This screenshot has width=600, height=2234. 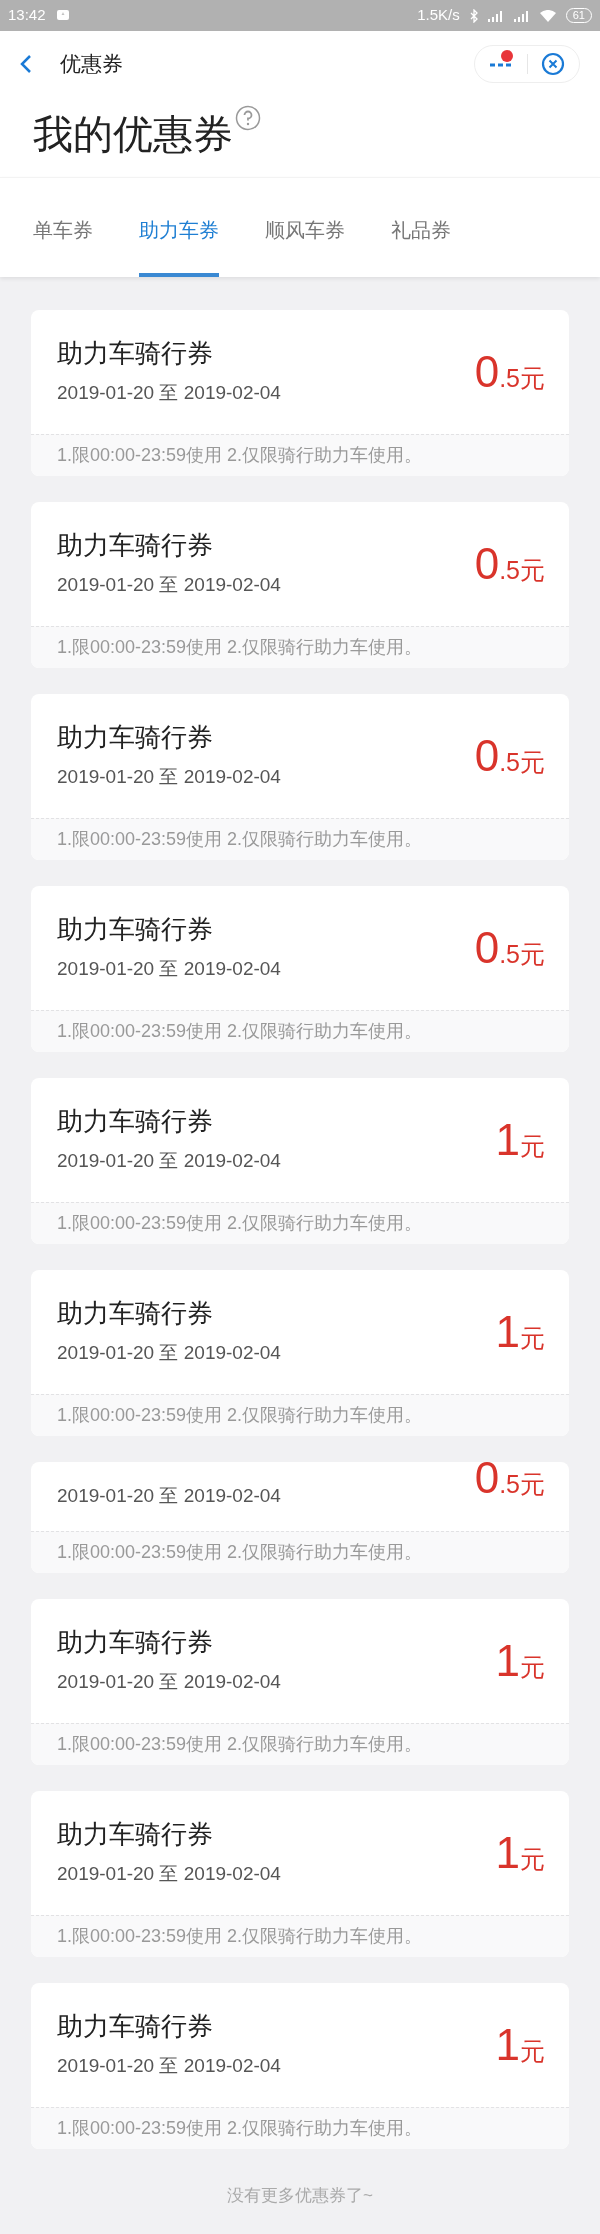 I want to click on status-time: 13:42, so click(x=27, y=15).